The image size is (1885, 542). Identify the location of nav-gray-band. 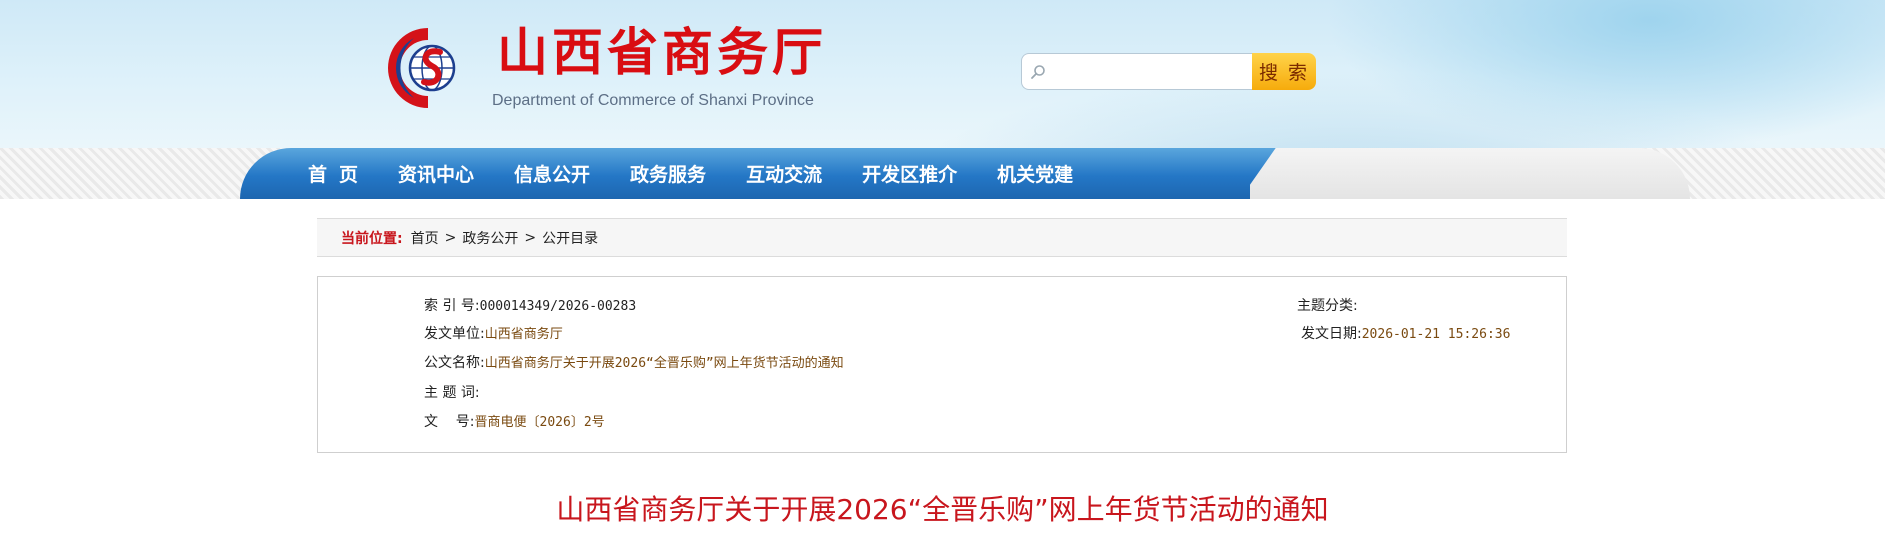
(1450, 173).